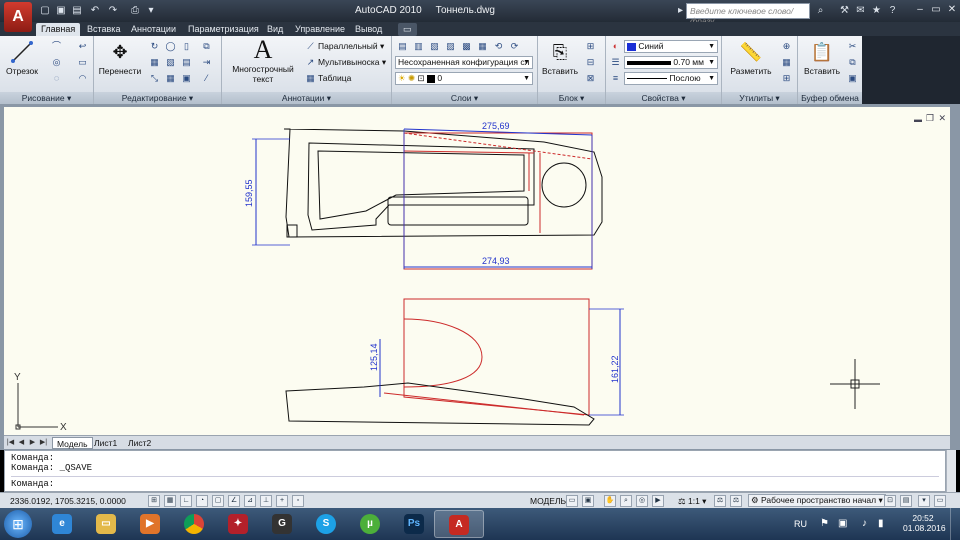 The height and width of the screenshot is (540, 960). I want to click on otrack-icon: ∠, so click(234, 501).